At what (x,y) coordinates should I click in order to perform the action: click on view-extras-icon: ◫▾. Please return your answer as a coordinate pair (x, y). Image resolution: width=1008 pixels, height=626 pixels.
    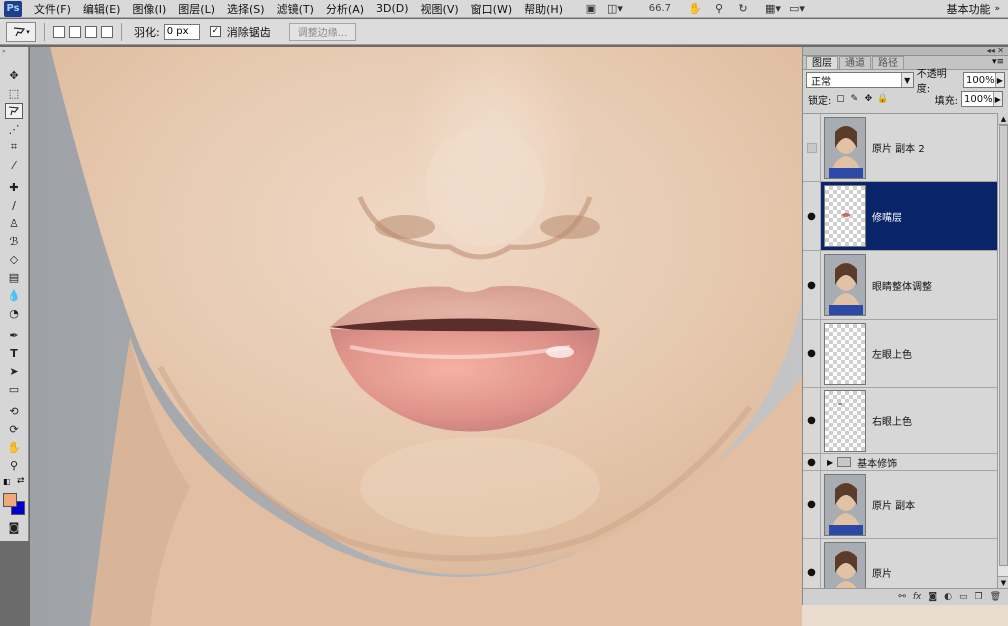
    Looking at the image, I should click on (615, 9).